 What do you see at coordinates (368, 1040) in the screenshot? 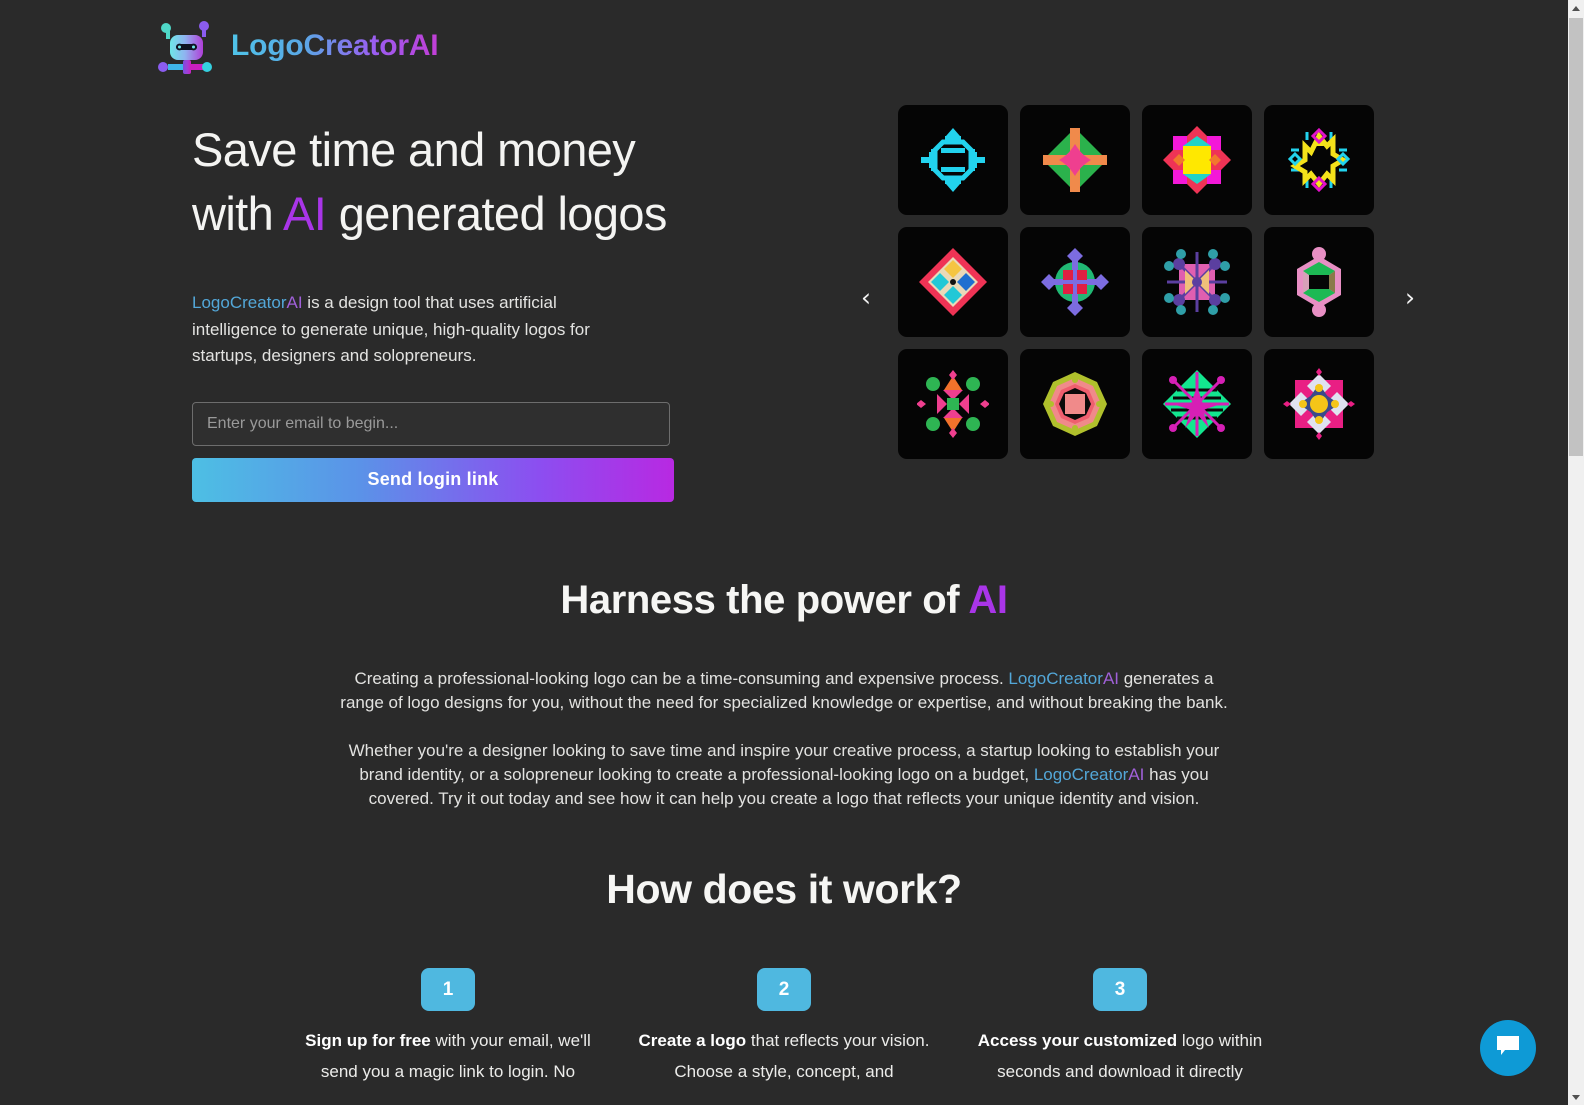
I see `step-text-bold: Sign up for free` at bounding box center [368, 1040].